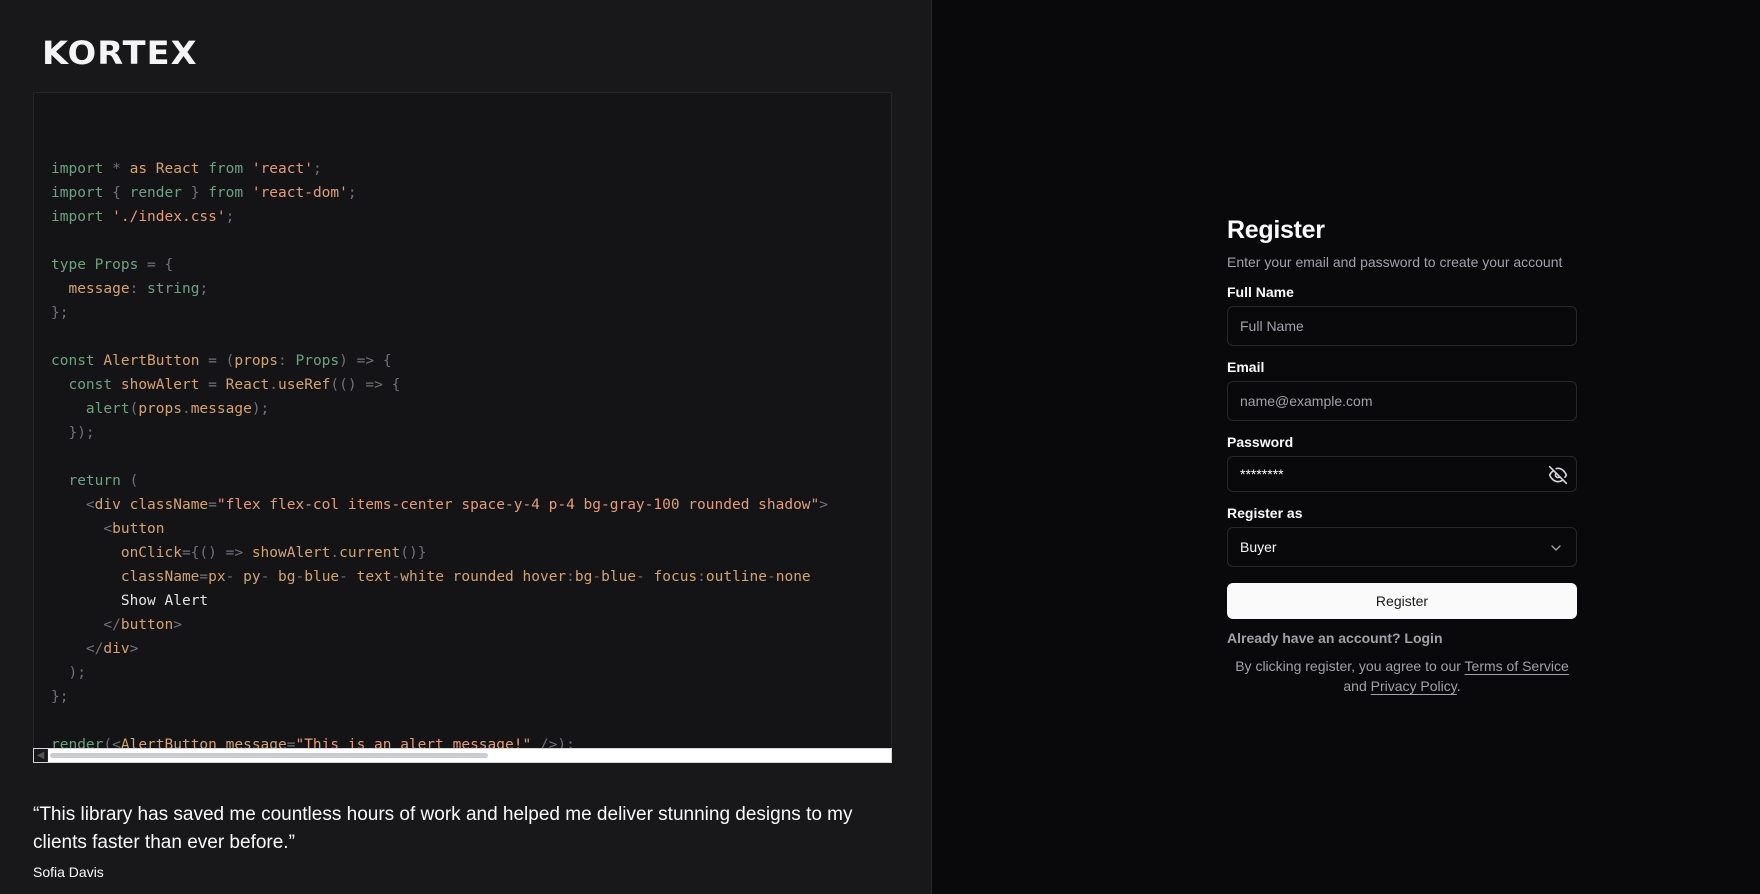 The height and width of the screenshot is (894, 1760). Describe the element at coordinates (1260, 292) in the screenshot. I see `full-name-label: Full Name` at that location.